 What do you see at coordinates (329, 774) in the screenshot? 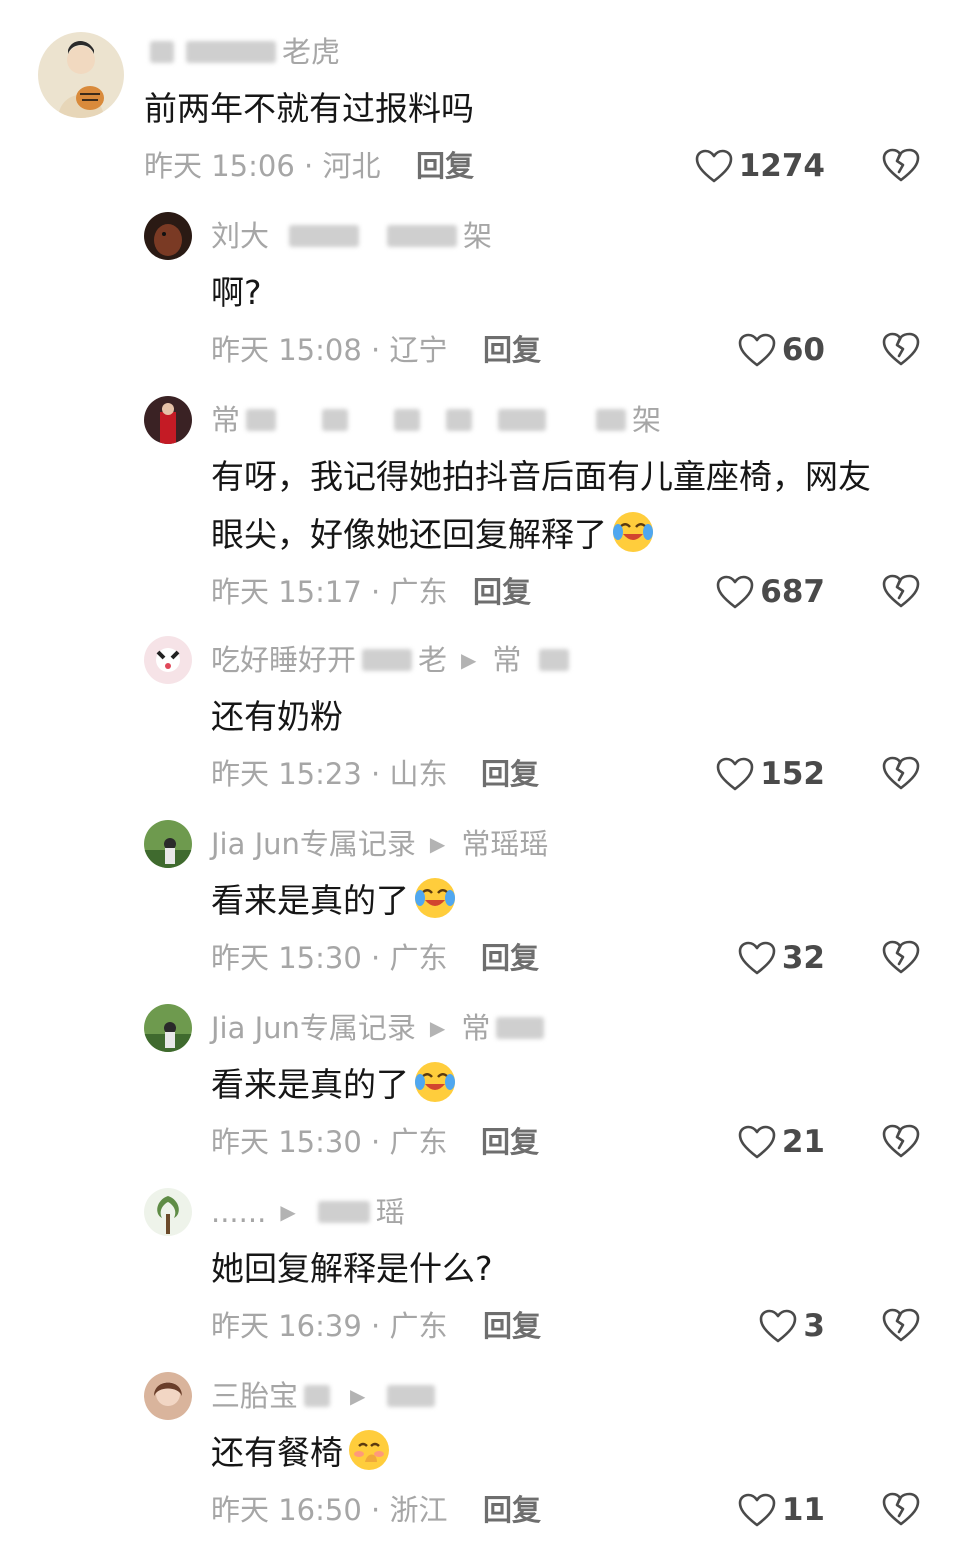
I see `comment-meta: 昨天 15:23 · 山东` at bounding box center [329, 774].